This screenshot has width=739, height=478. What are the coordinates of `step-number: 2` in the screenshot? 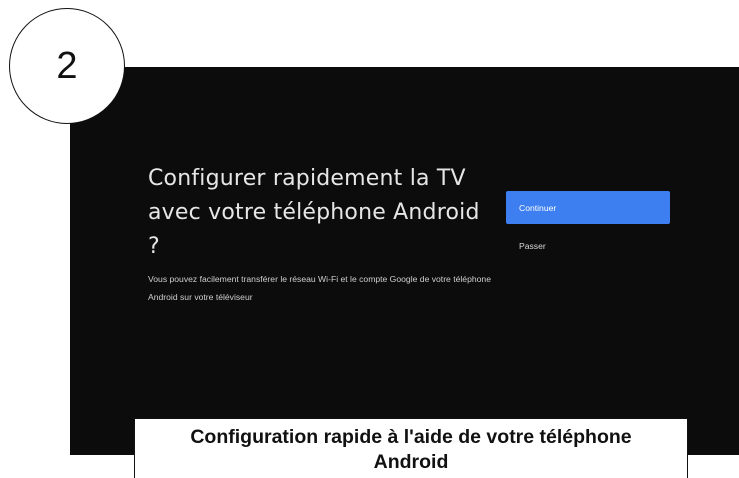 It's located at (67, 66).